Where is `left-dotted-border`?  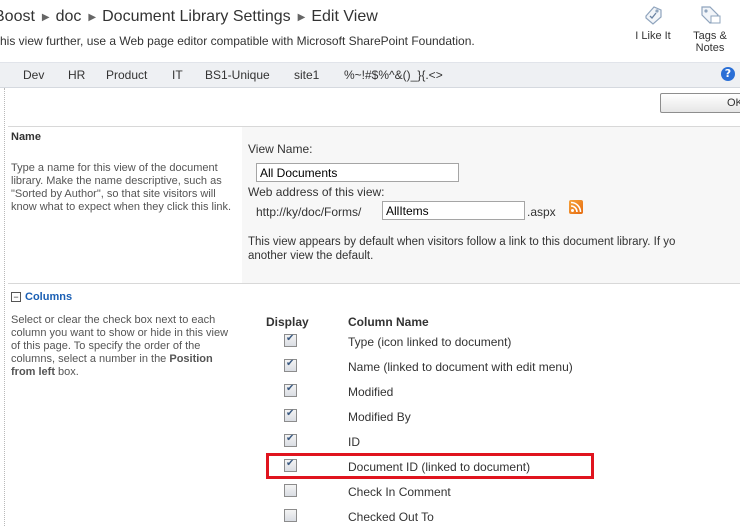 left-dotted-border is located at coordinates (4, 307).